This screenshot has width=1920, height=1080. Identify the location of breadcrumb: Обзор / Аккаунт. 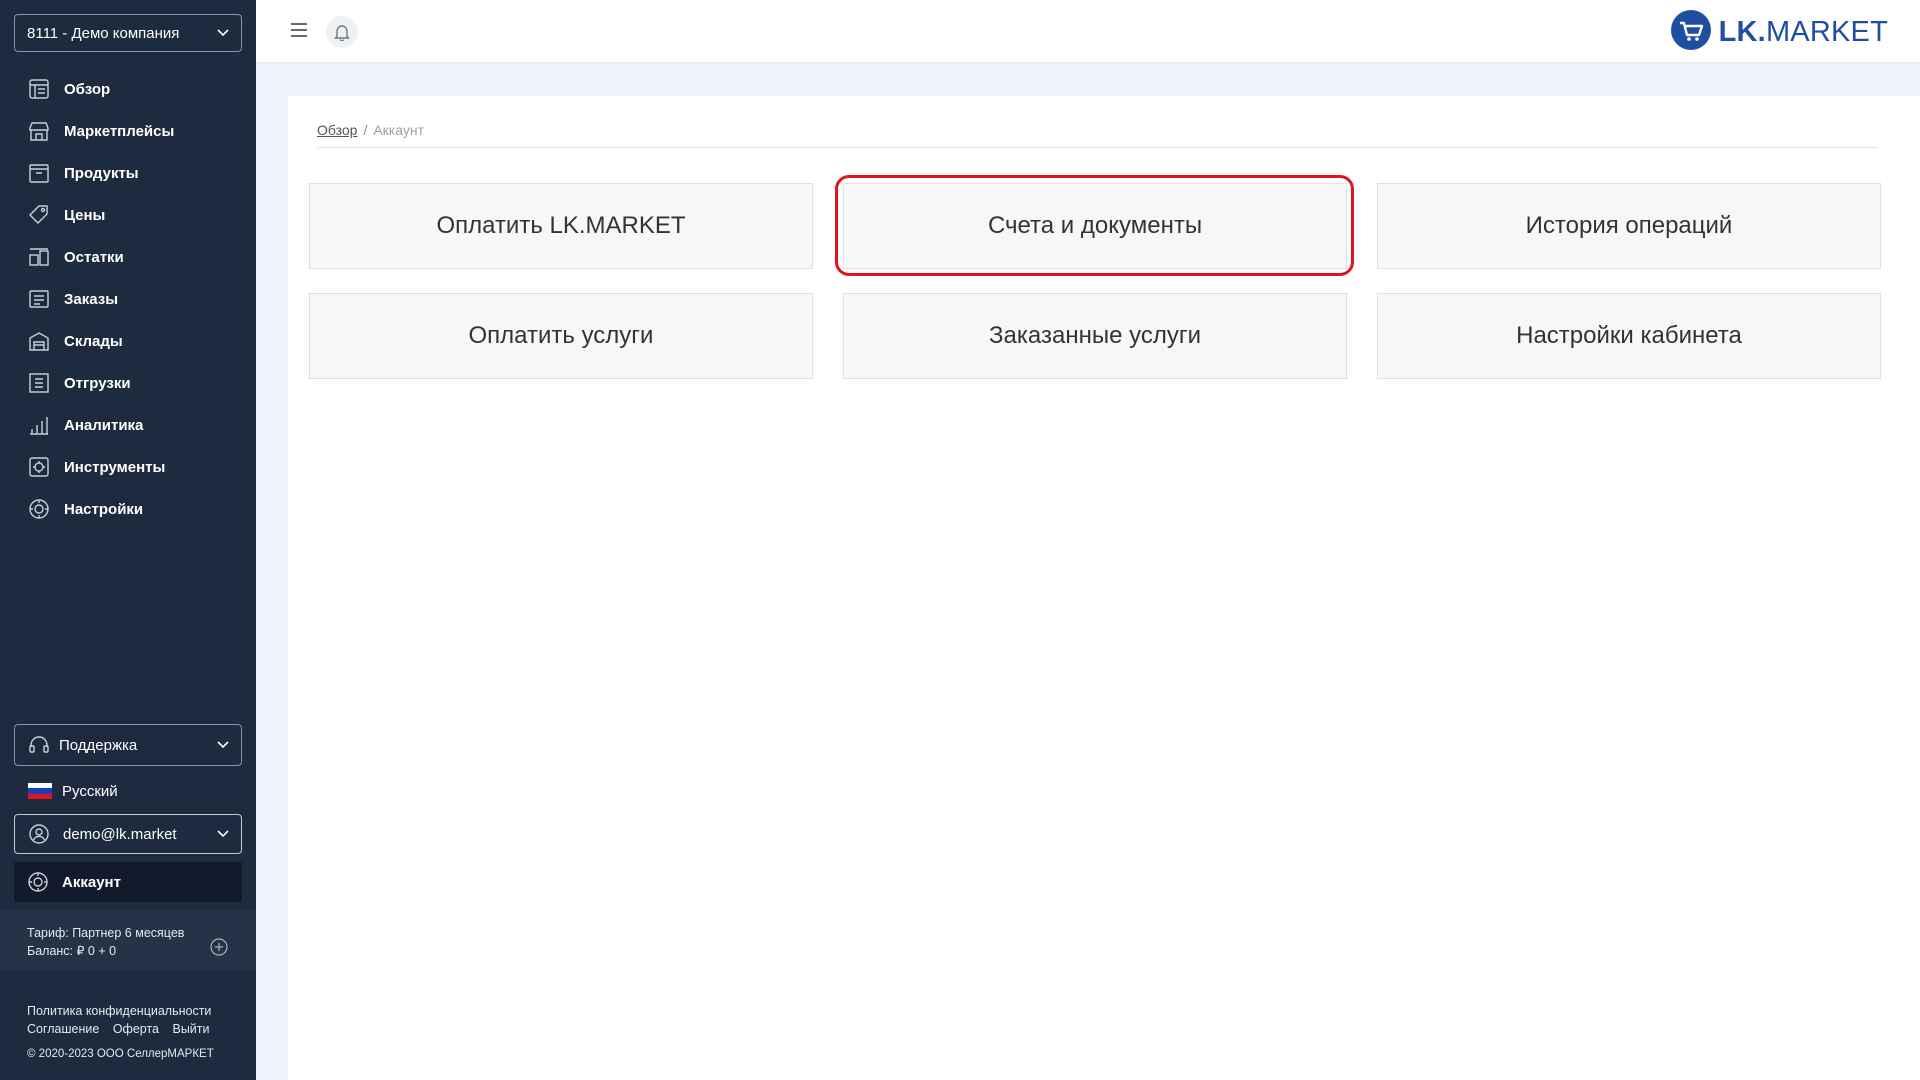
(1097, 135).